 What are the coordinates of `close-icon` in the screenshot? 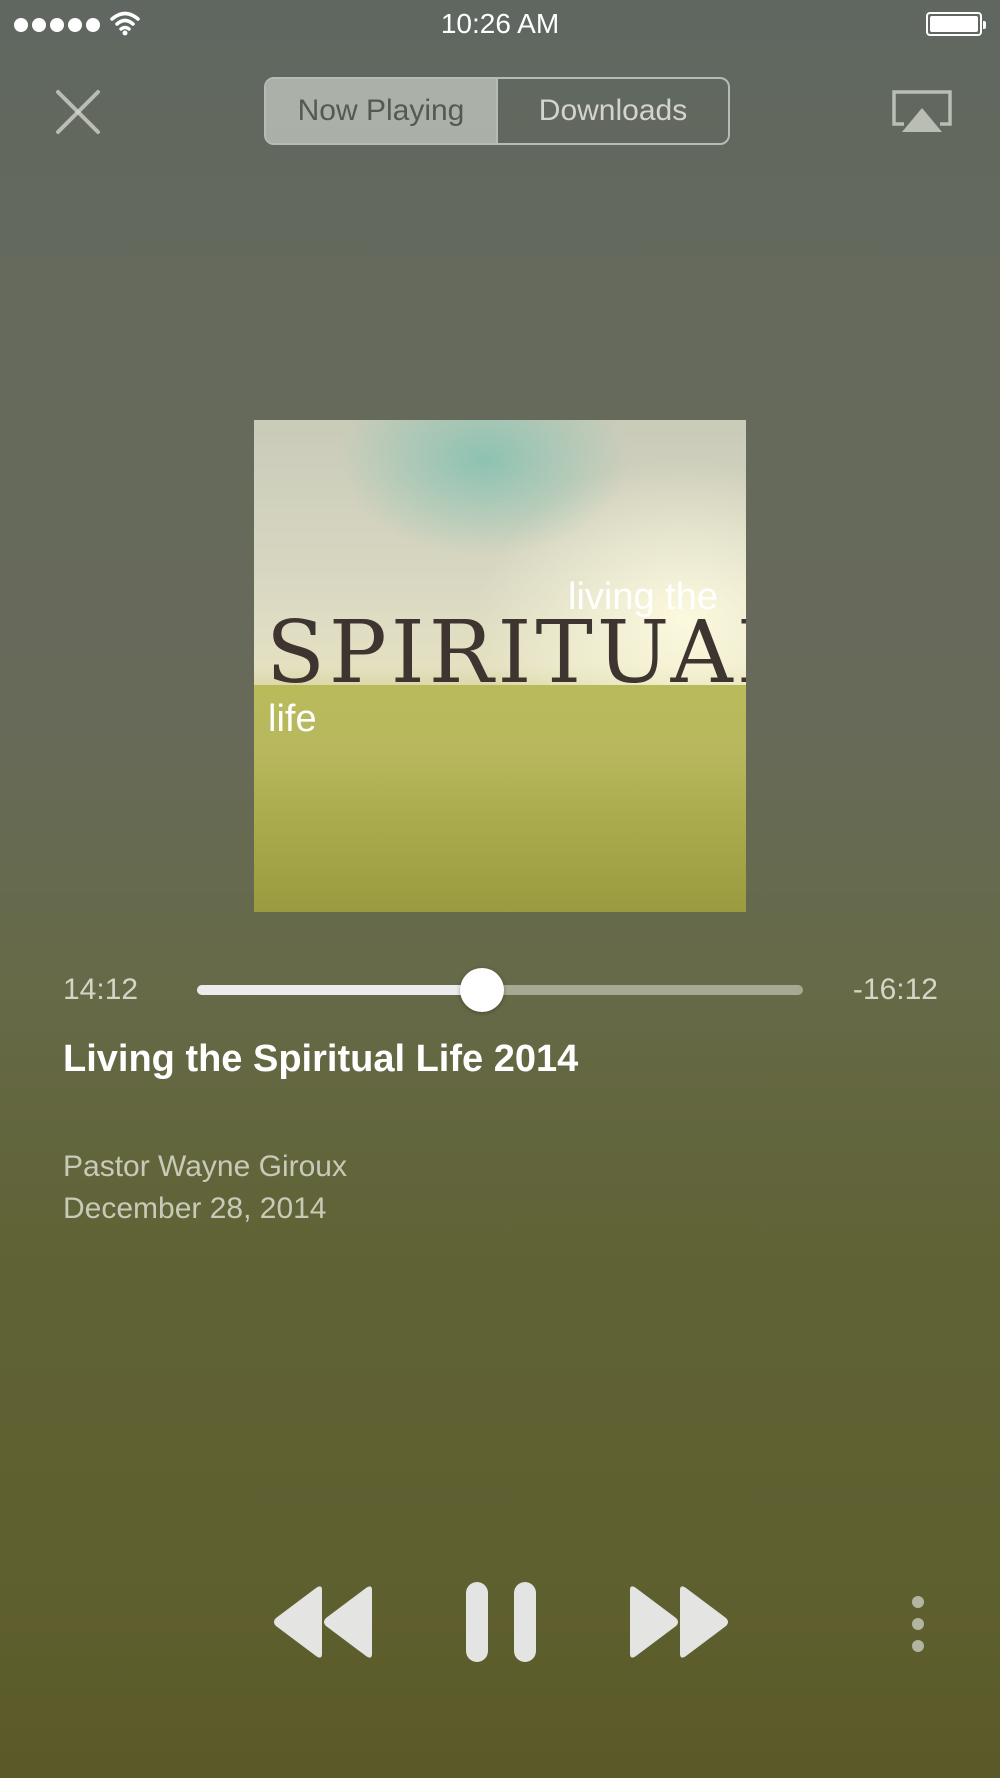 It's located at (78, 112).